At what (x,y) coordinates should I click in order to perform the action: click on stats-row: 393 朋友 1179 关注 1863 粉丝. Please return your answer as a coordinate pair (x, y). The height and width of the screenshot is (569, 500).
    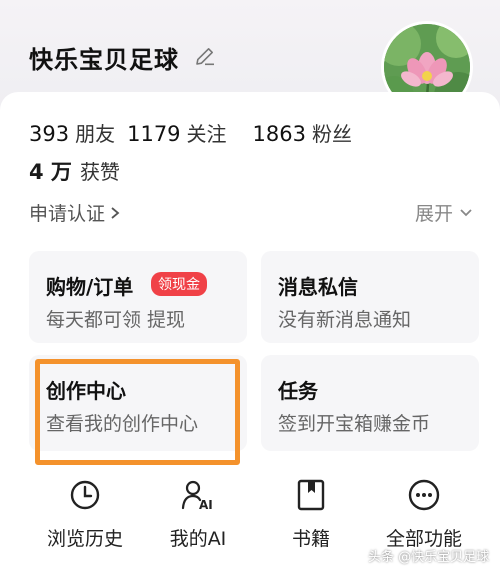
    Looking at the image, I should click on (190, 132).